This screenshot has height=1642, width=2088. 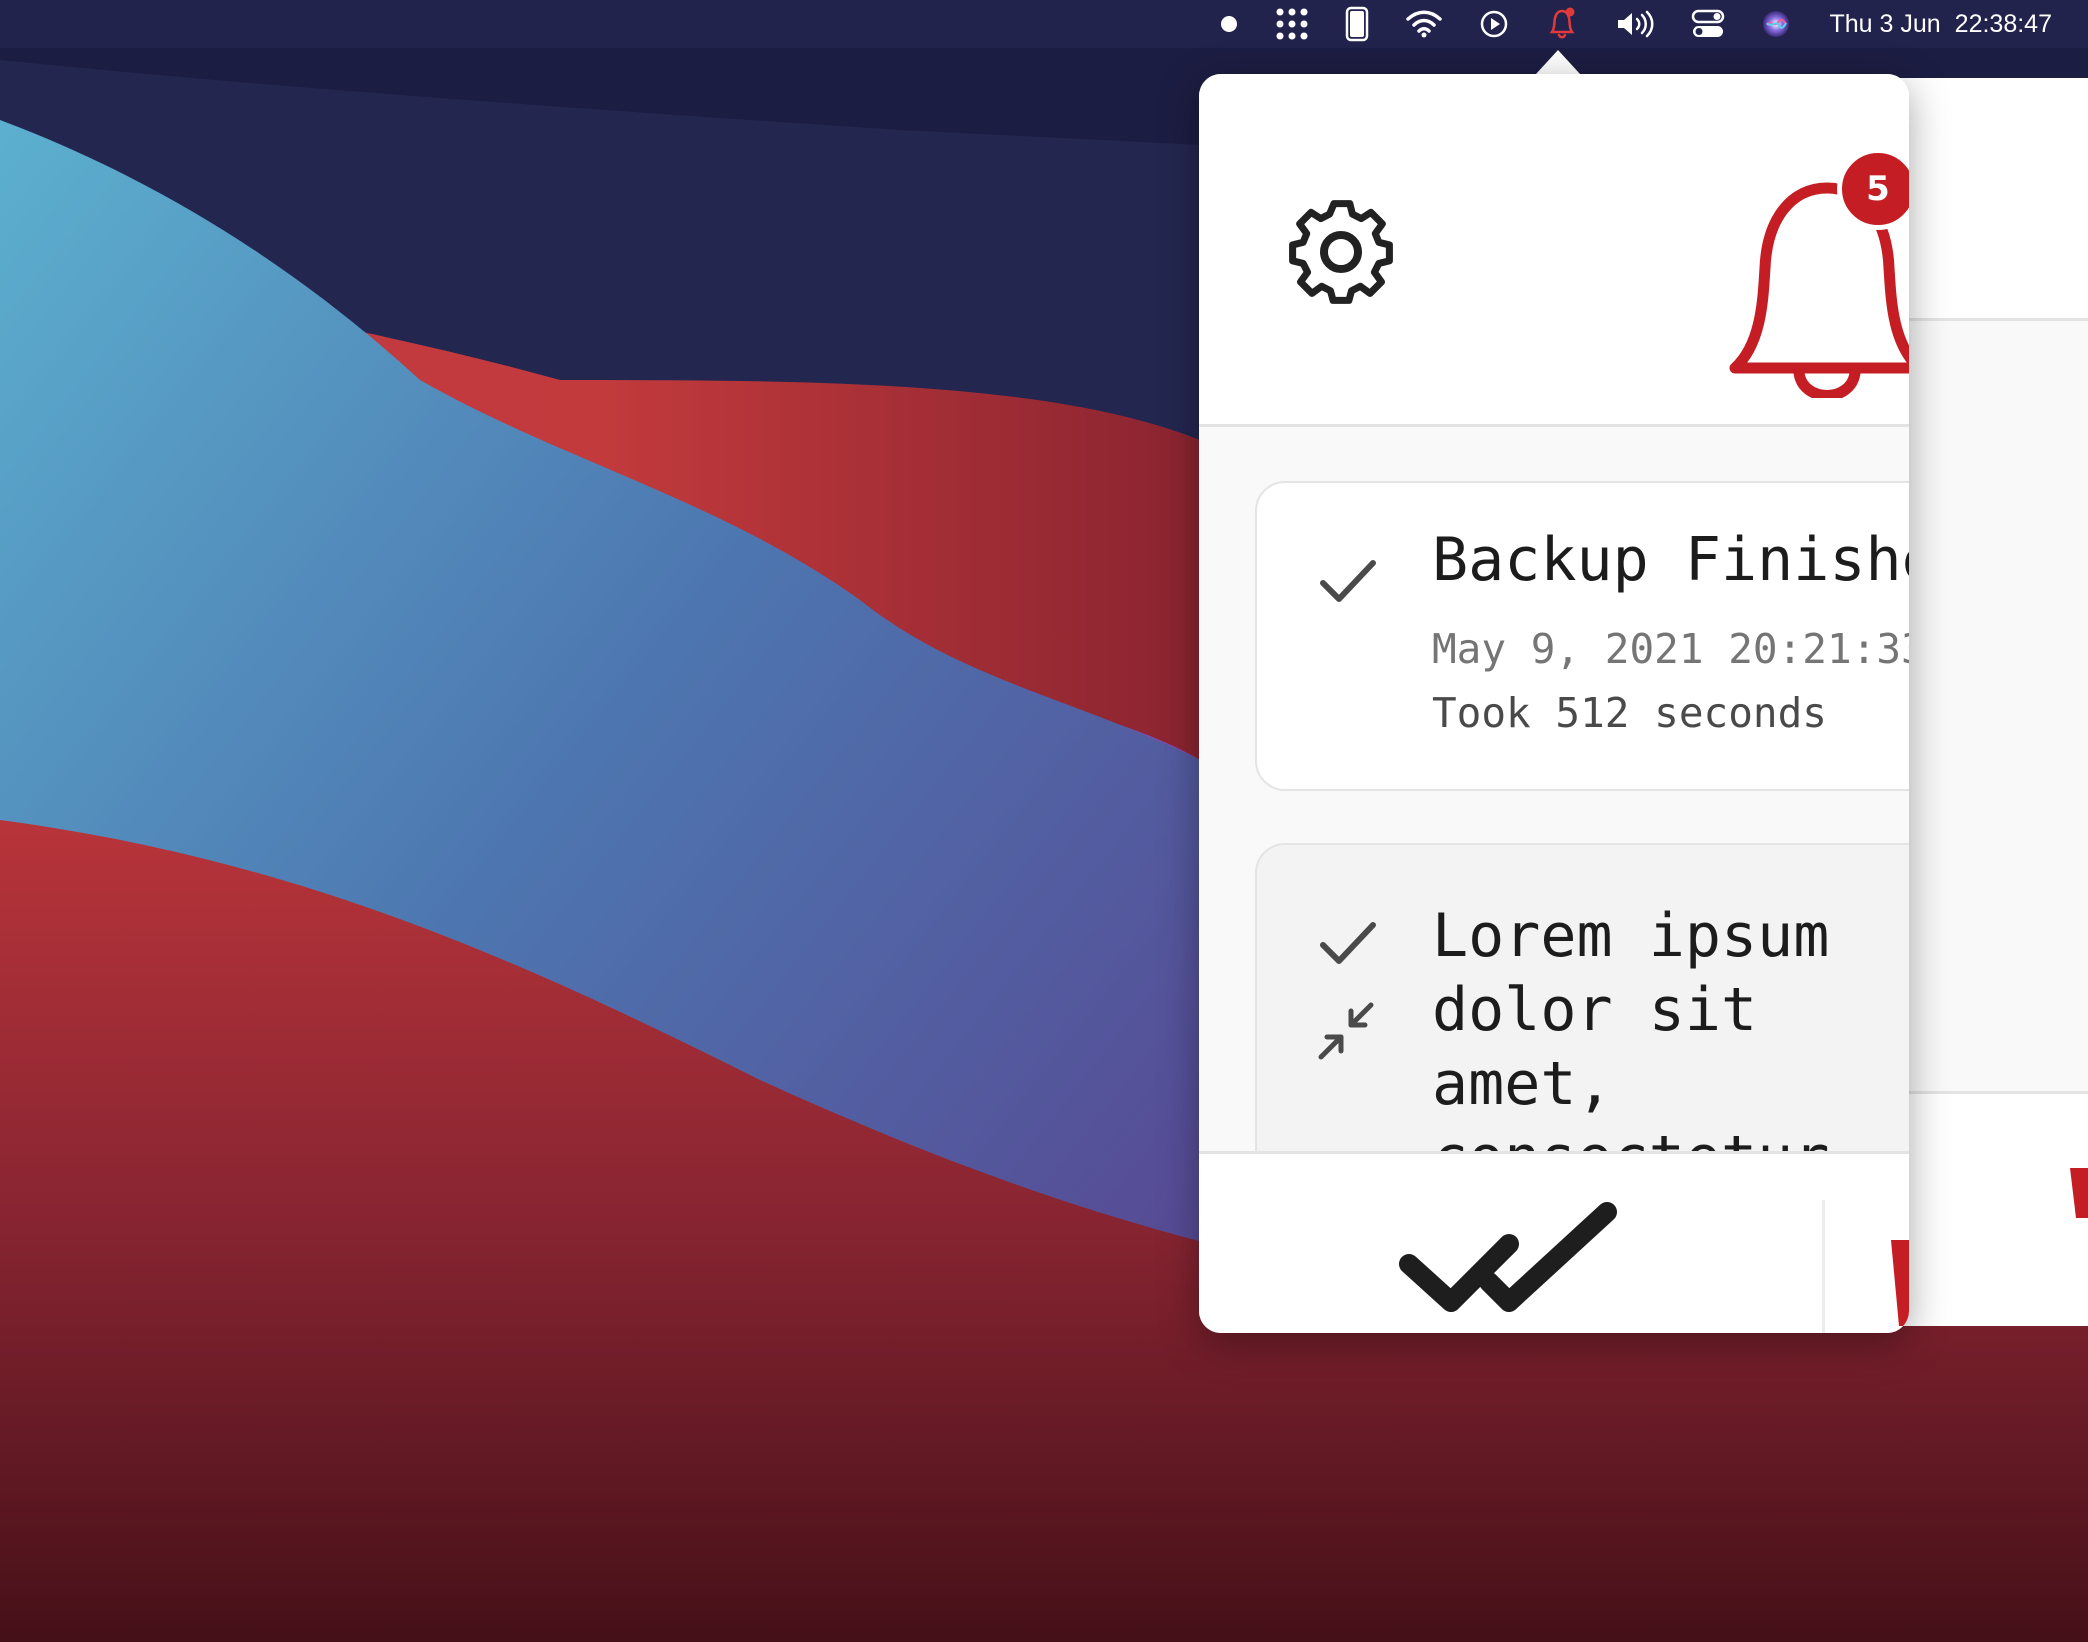 I want to click on mark-all-read-button, so click(x=1509, y=1267).